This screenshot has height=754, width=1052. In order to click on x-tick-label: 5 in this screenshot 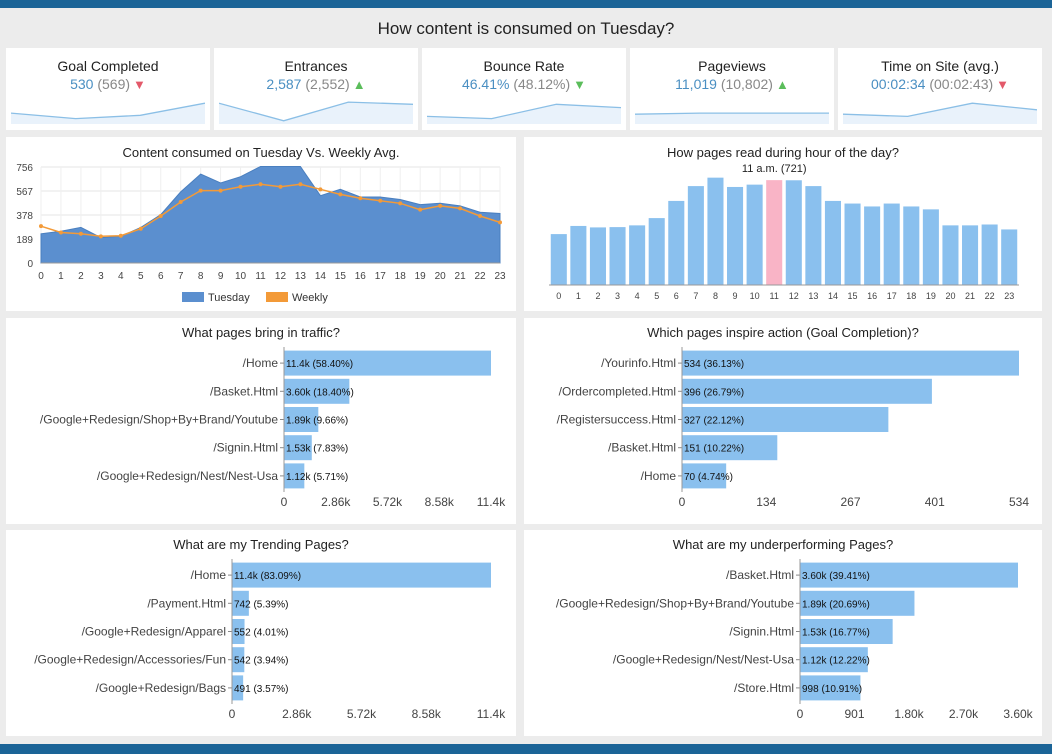, I will do `click(141, 276)`.